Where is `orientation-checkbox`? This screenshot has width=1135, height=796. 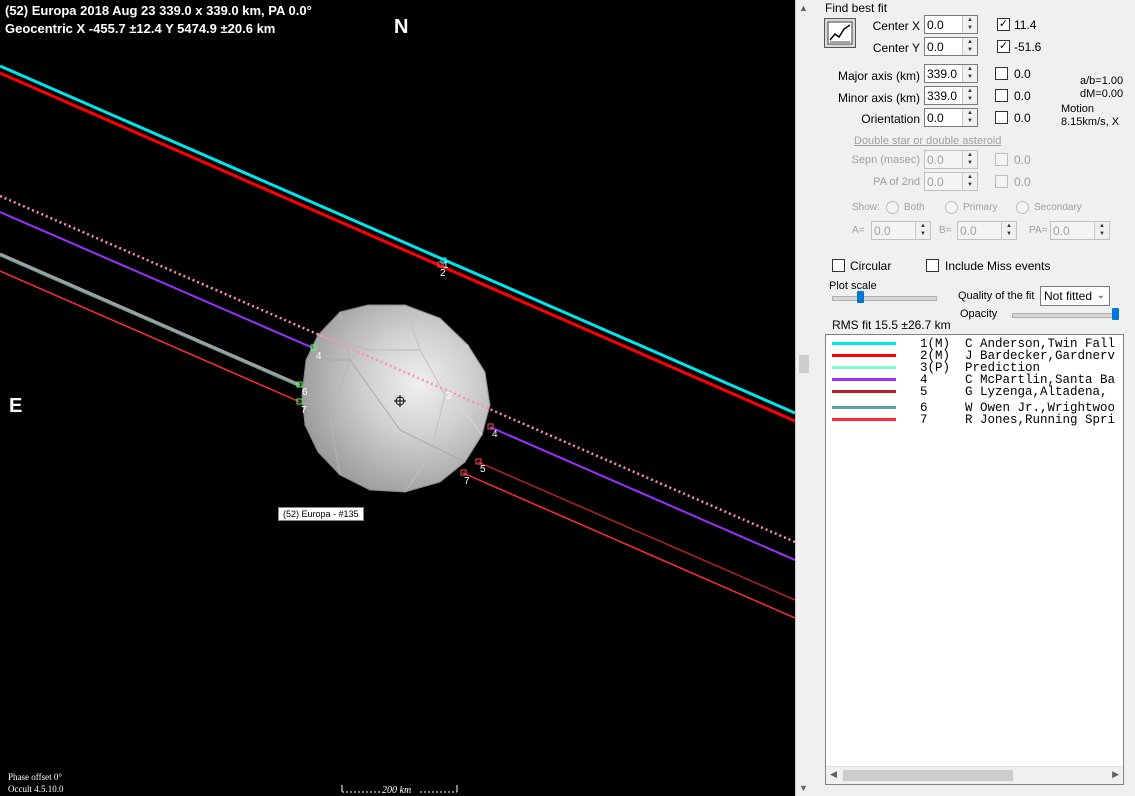 orientation-checkbox is located at coordinates (1001, 117).